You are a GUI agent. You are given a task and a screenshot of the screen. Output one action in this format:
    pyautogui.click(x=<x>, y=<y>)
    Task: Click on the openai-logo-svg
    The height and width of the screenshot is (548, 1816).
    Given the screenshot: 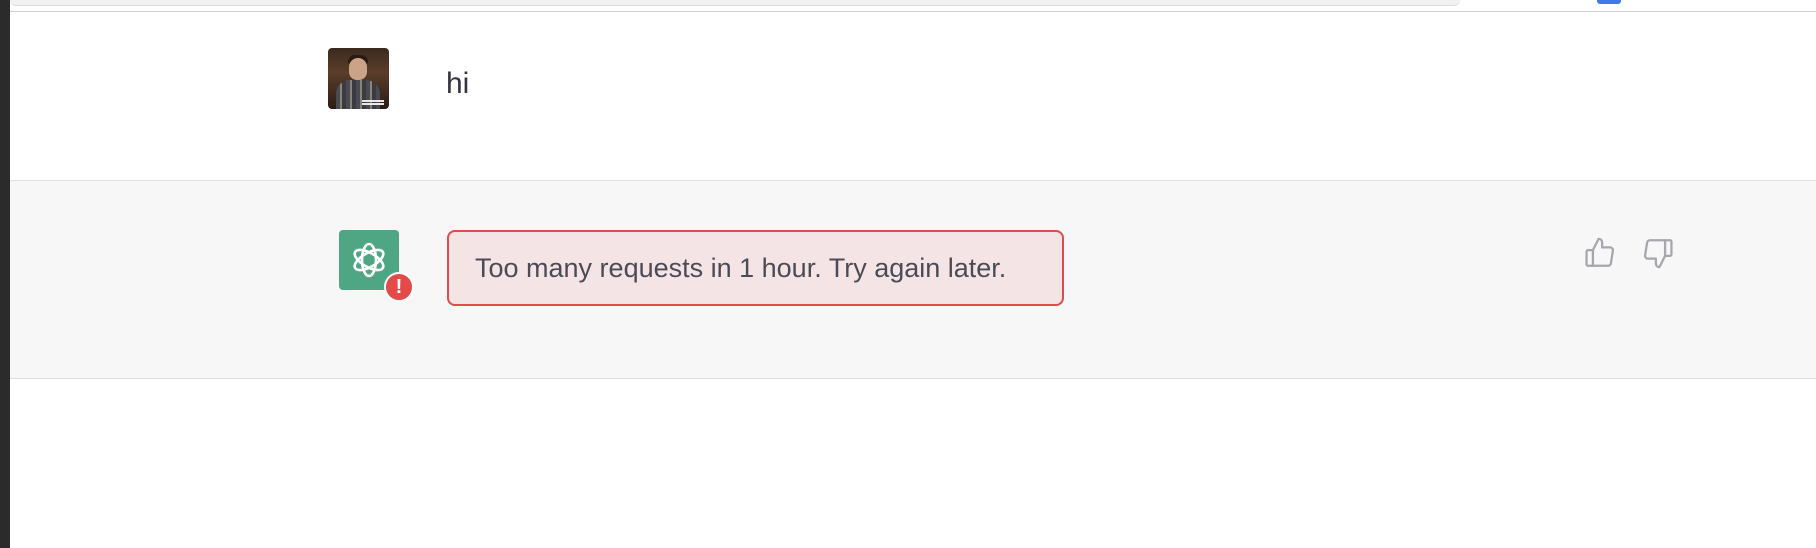 What is the action you would take?
    pyautogui.click(x=369, y=260)
    